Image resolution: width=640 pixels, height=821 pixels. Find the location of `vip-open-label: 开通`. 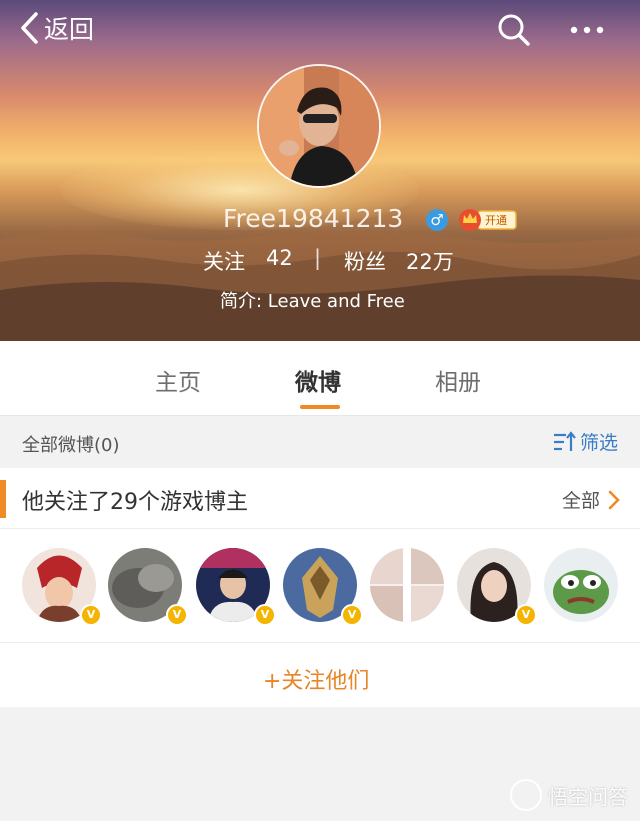

vip-open-label: 开通 is located at coordinates (496, 220).